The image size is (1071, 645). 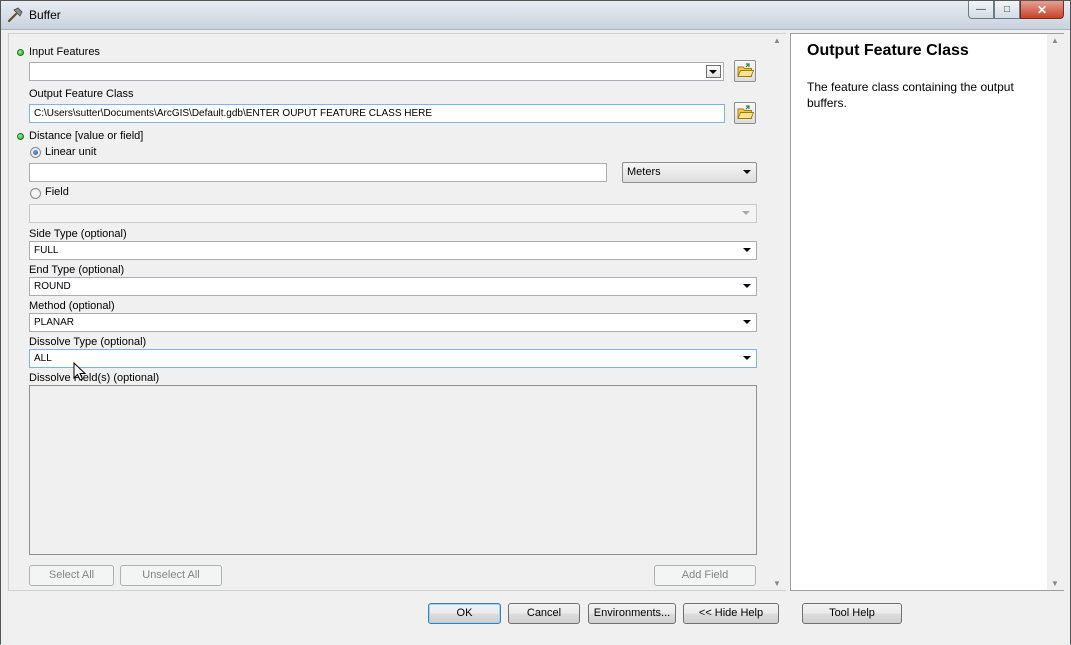 What do you see at coordinates (171, 575) in the screenshot?
I see `unselect-all-button: Unselect All` at bounding box center [171, 575].